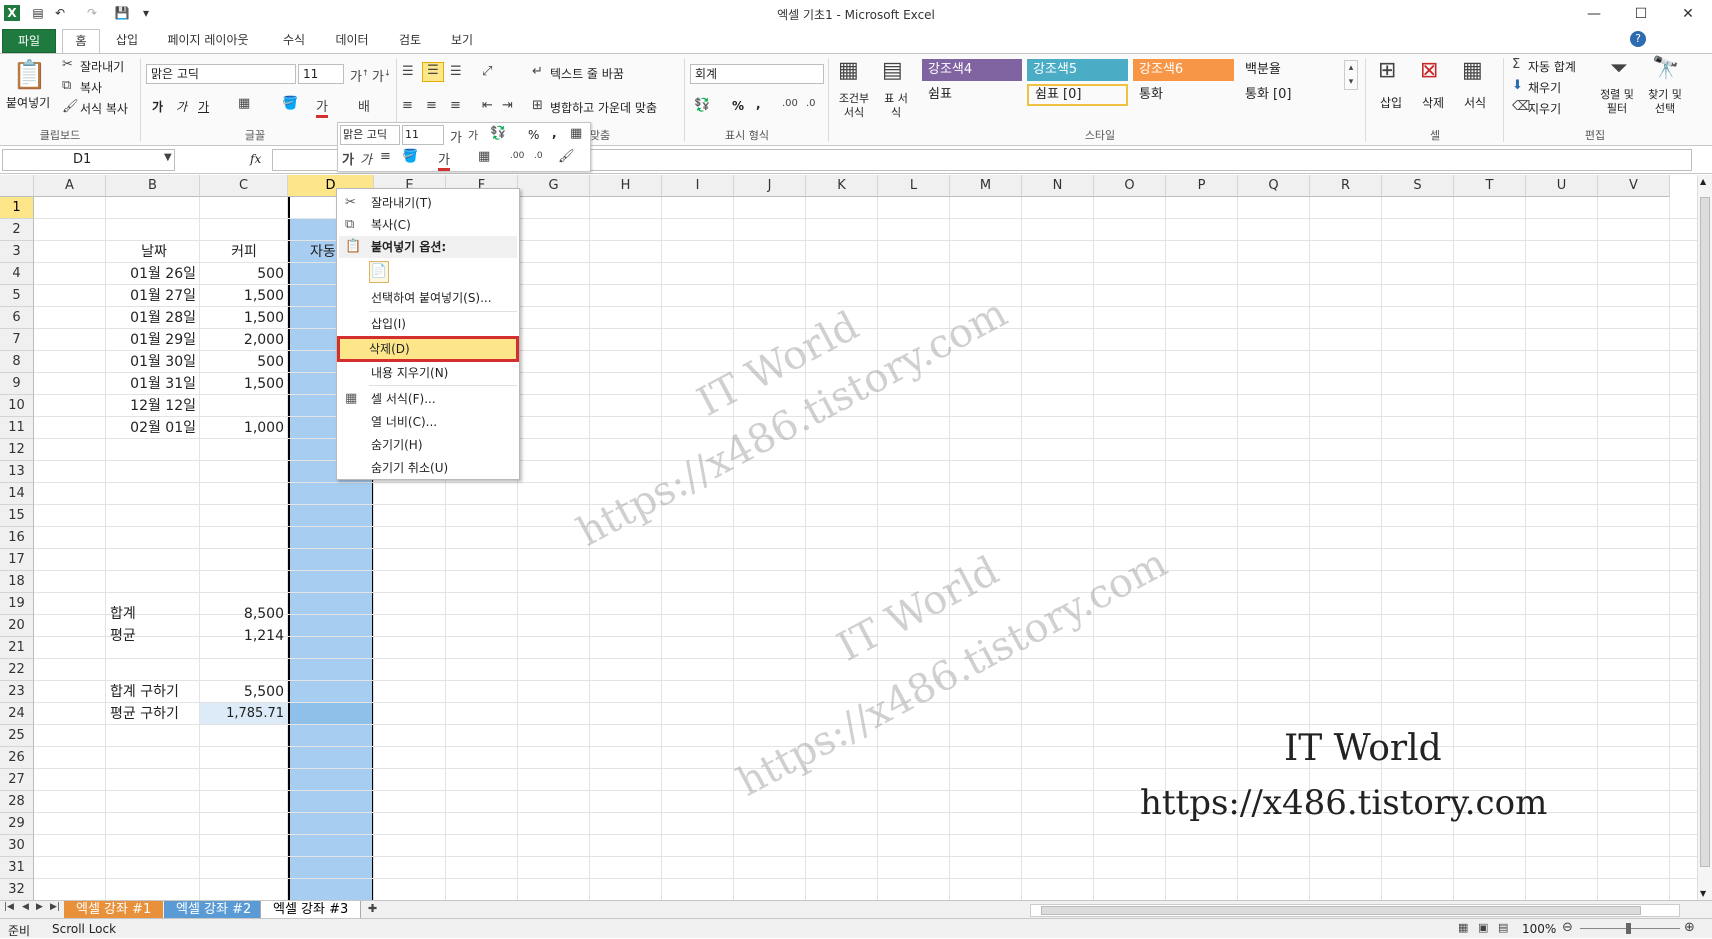 This screenshot has width=1712, height=939. I want to click on first-sheet-icon: |◀, so click(9, 907).